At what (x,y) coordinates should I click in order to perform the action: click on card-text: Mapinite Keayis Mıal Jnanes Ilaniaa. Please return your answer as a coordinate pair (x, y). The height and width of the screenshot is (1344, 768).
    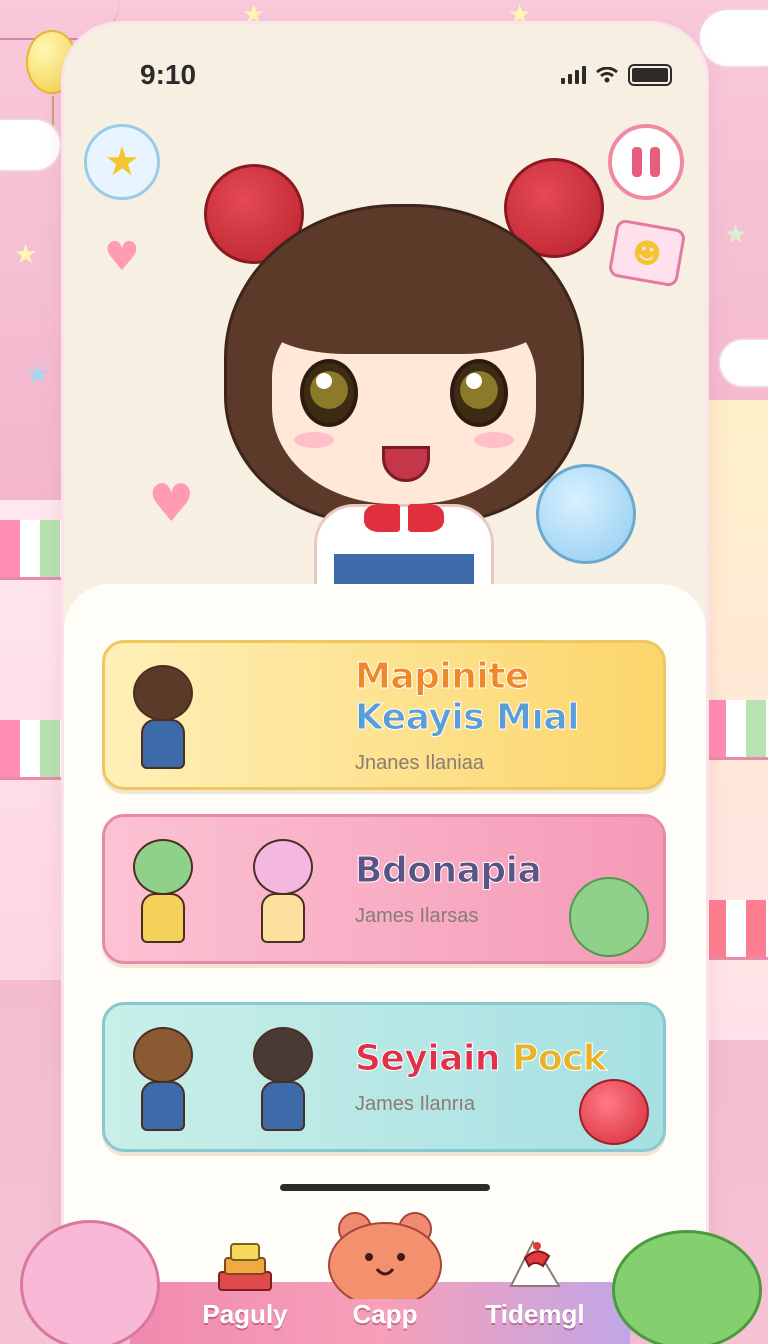
    Looking at the image, I should click on (508, 715).